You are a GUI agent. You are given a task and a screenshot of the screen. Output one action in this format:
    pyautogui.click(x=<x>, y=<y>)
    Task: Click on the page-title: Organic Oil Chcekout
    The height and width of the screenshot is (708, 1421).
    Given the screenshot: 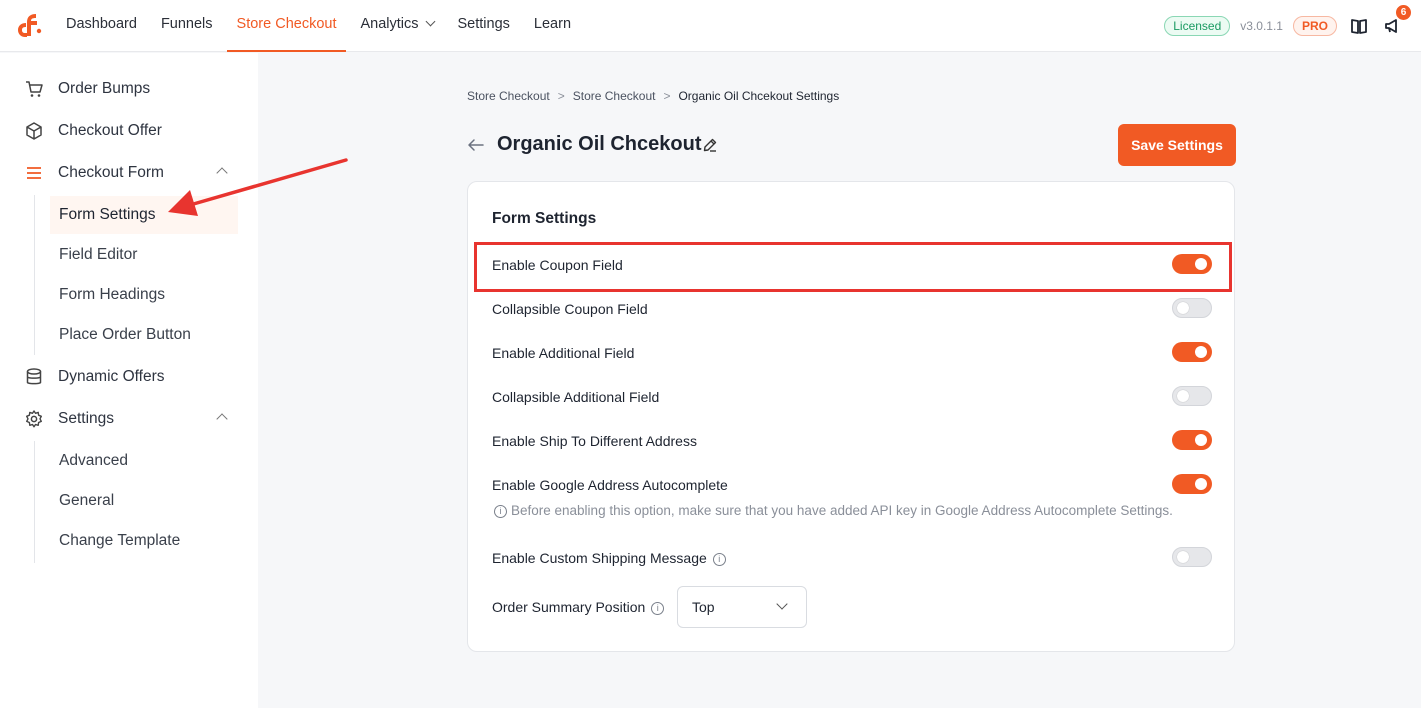 What is the action you would take?
    pyautogui.click(x=599, y=144)
    